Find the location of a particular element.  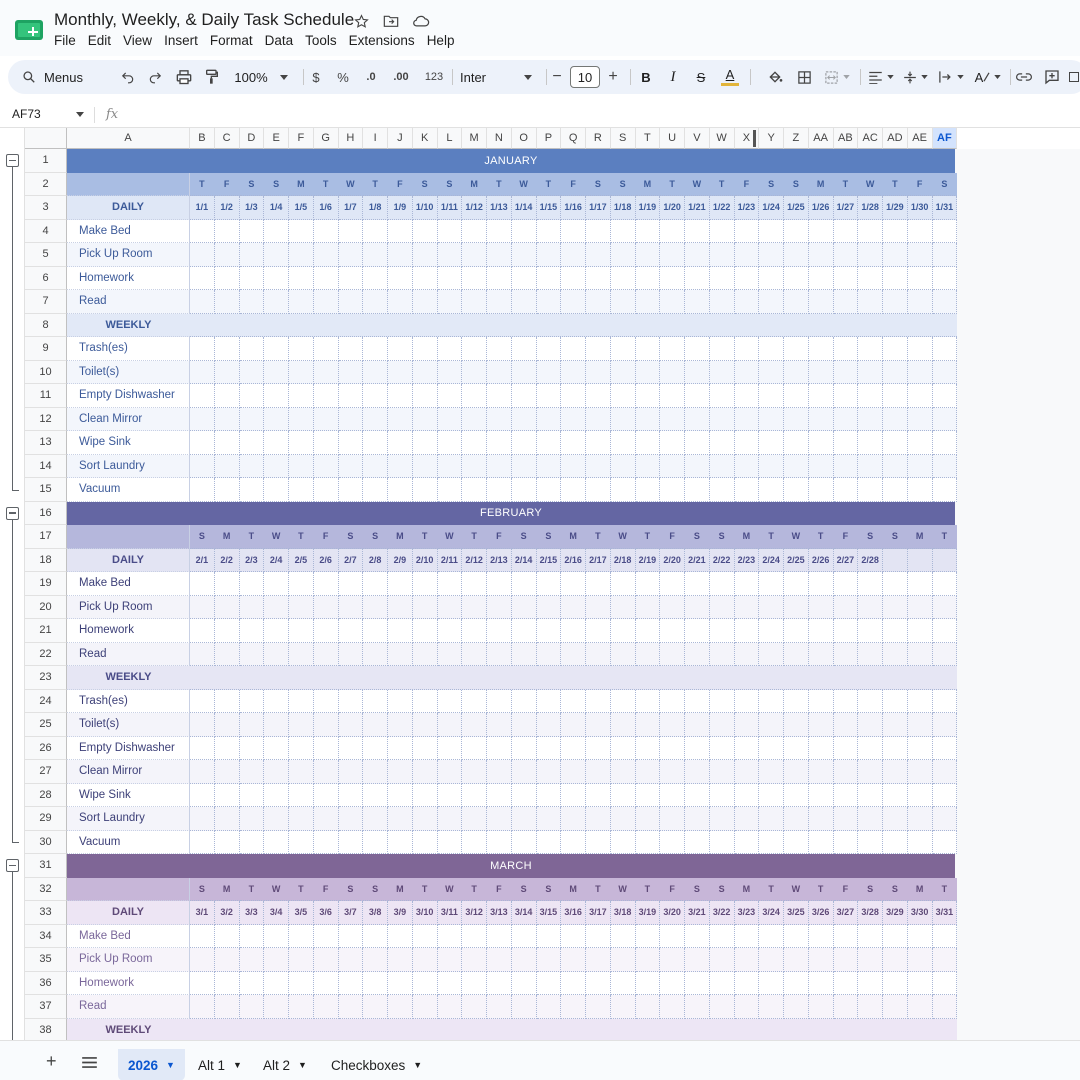

weekday-row-label is located at coordinates (128, 184).